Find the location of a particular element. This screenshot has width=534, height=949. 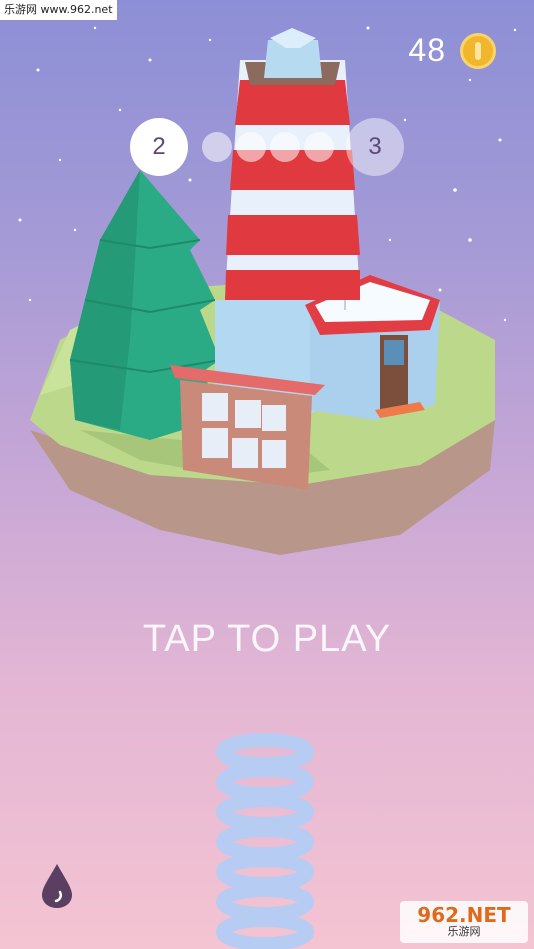

site-logo-watermark: 962.NET 乐游网 is located at coordinates (464, 922).